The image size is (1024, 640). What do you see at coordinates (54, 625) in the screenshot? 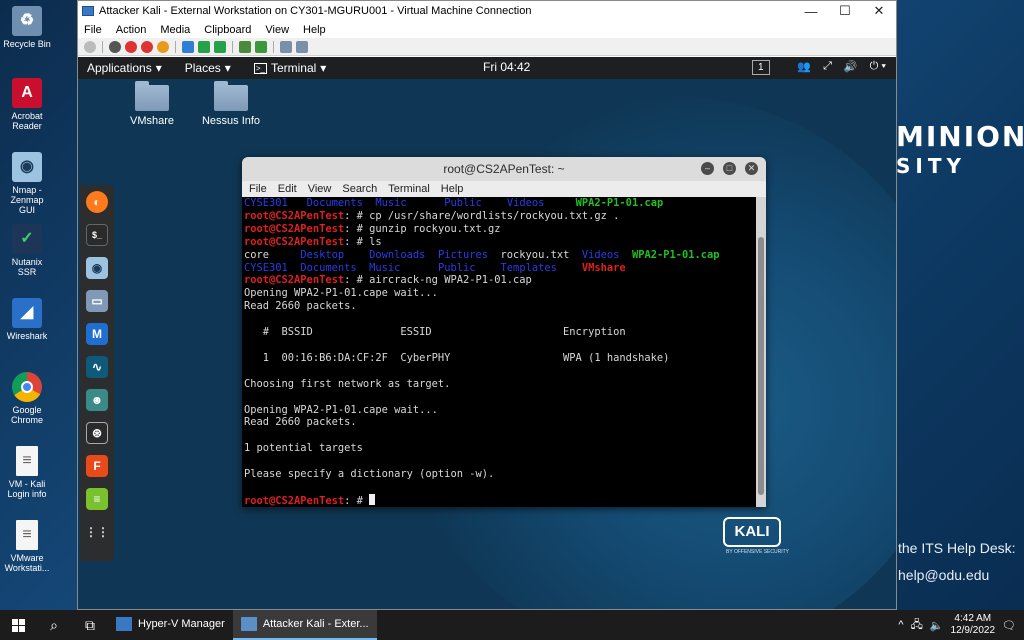
I see `search-icon: ⌕` at bounding box center [54, 625].